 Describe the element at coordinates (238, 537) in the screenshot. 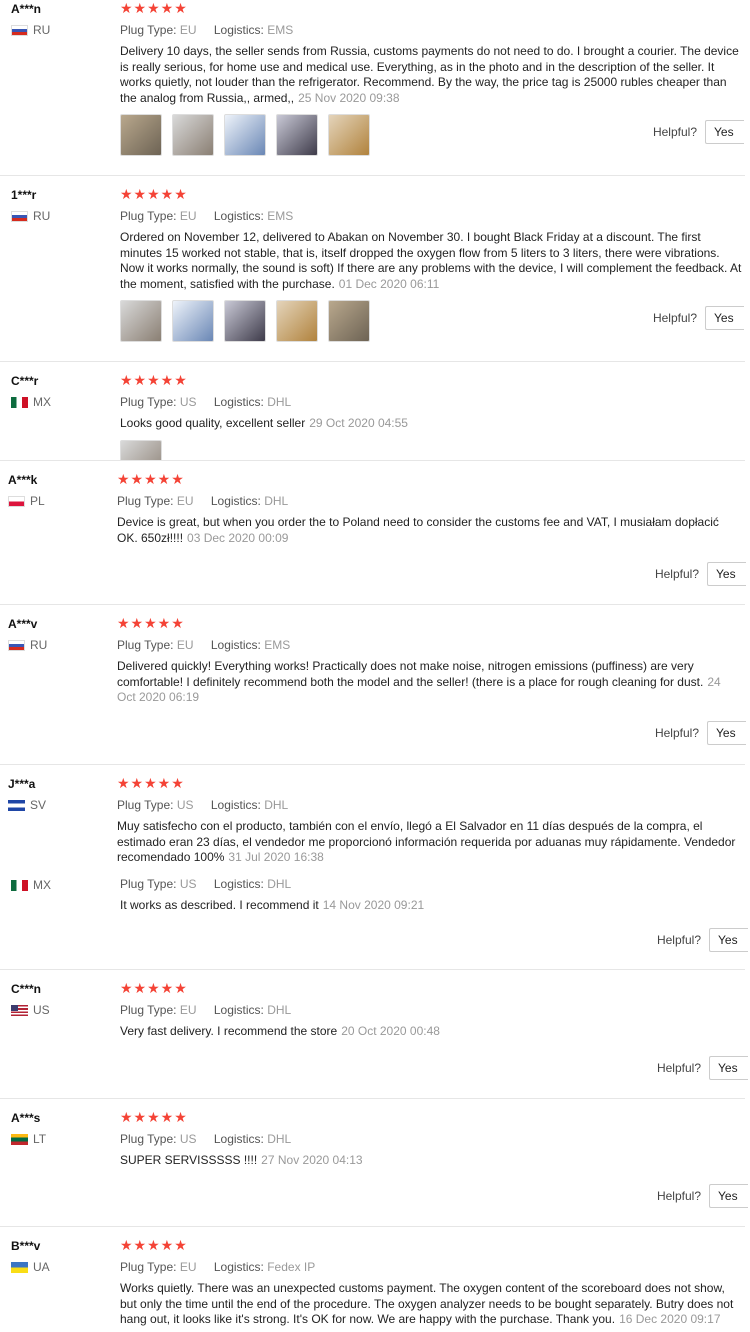

I see `review-date: 03 Dec 2020 00:09` at that location.